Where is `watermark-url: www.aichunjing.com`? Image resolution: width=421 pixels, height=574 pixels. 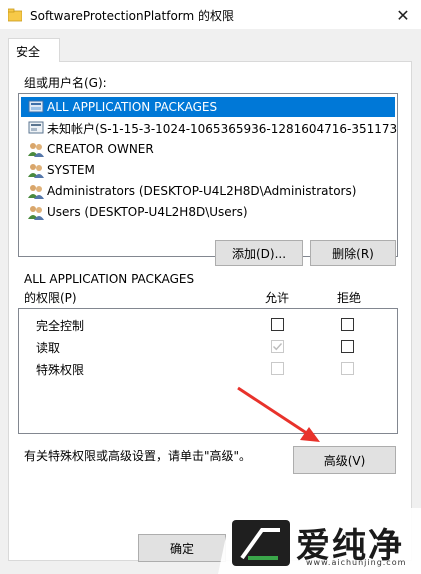
watermark-url: www.aichunjing.com is located at coordinates (356, 562).